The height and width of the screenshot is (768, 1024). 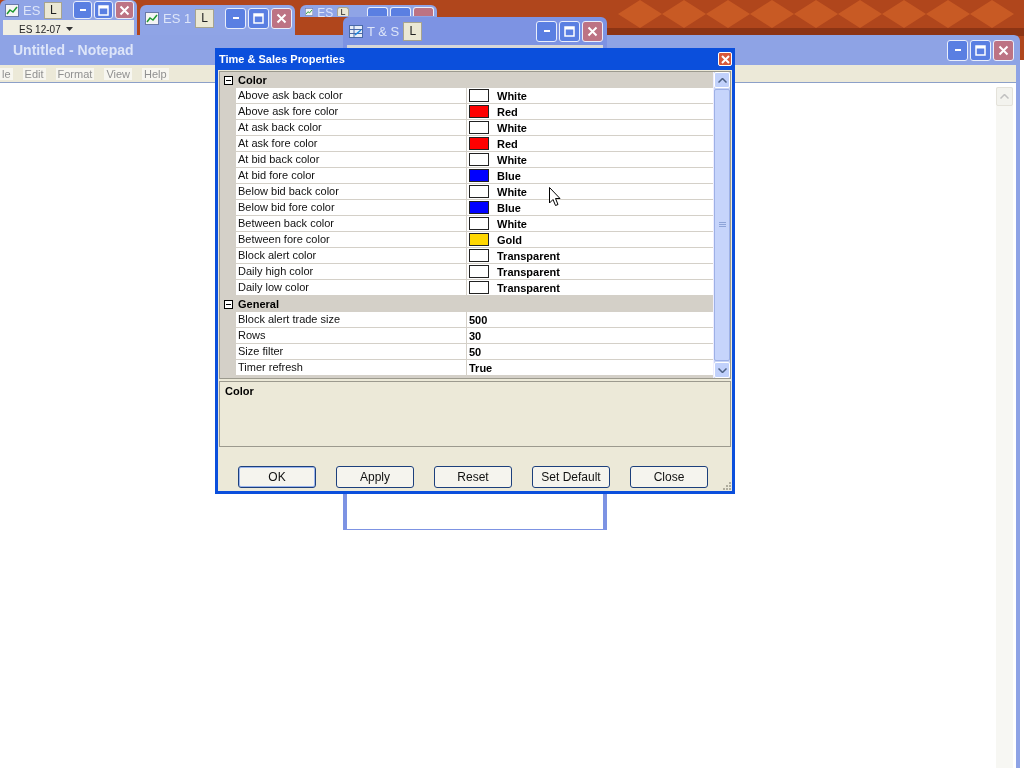 What do you see at coordinates (282, 59) in the screenshot?
I see `window-title: Time & Sales Properties` at bounding box center [282, 59].